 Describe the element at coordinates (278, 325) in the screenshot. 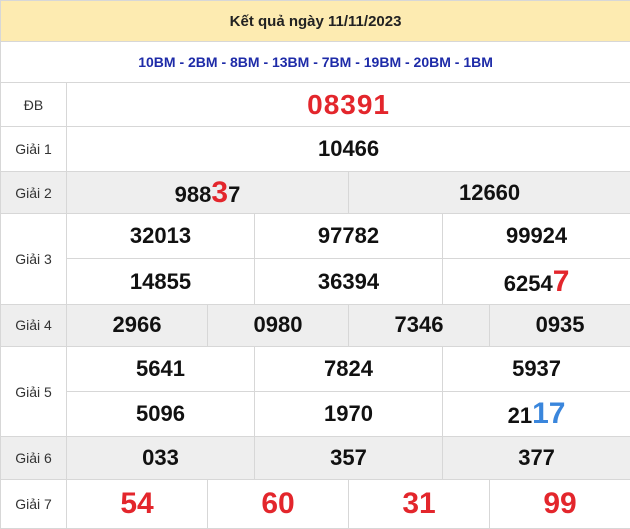

I see `prize-g4-2: 0980` at that location.